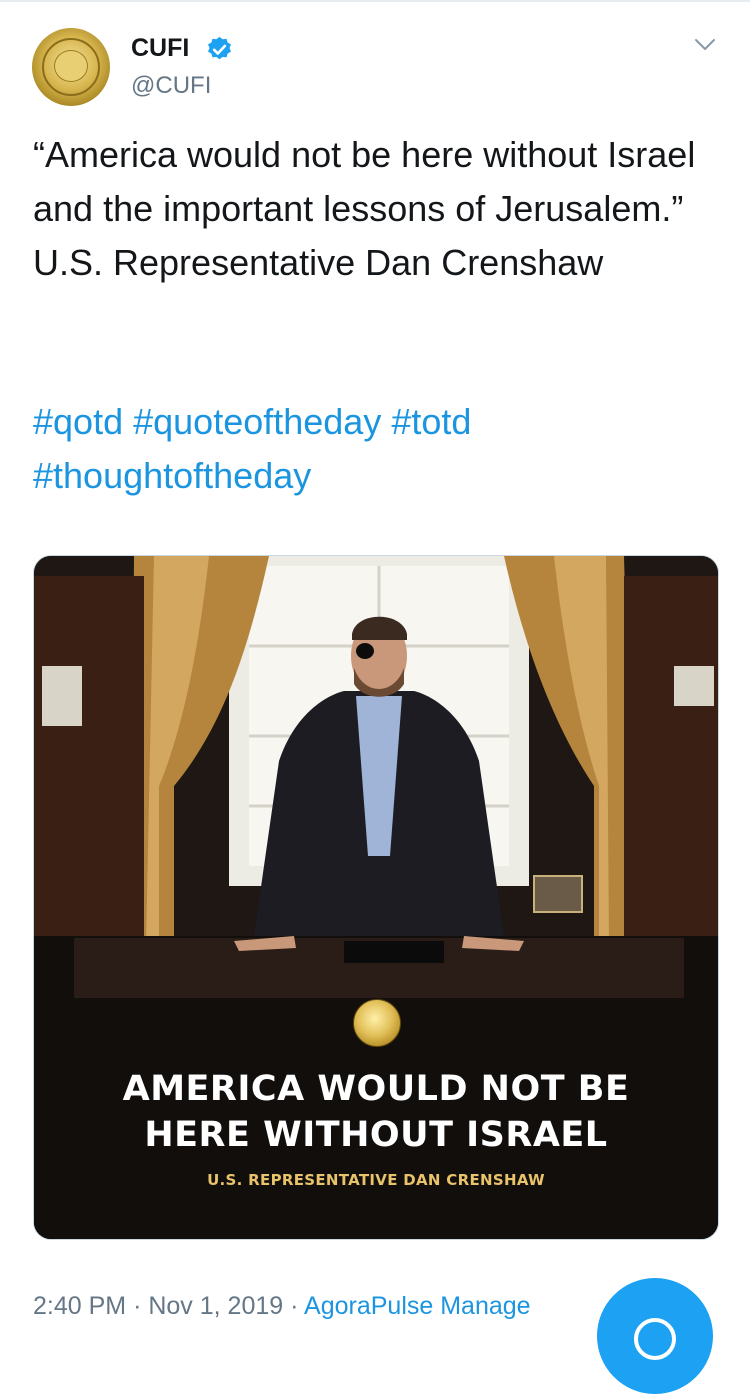 This screenshot has height=1394, width=750. What do you see at coordinates (655, 1339) in the screenshot?
I see `compose-fab-icon` at bounding box center [655, 1339].